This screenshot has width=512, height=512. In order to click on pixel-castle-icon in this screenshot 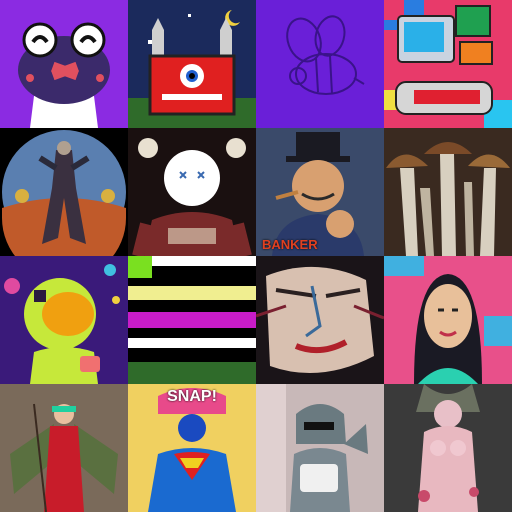, I will do `click(192, 64)`.